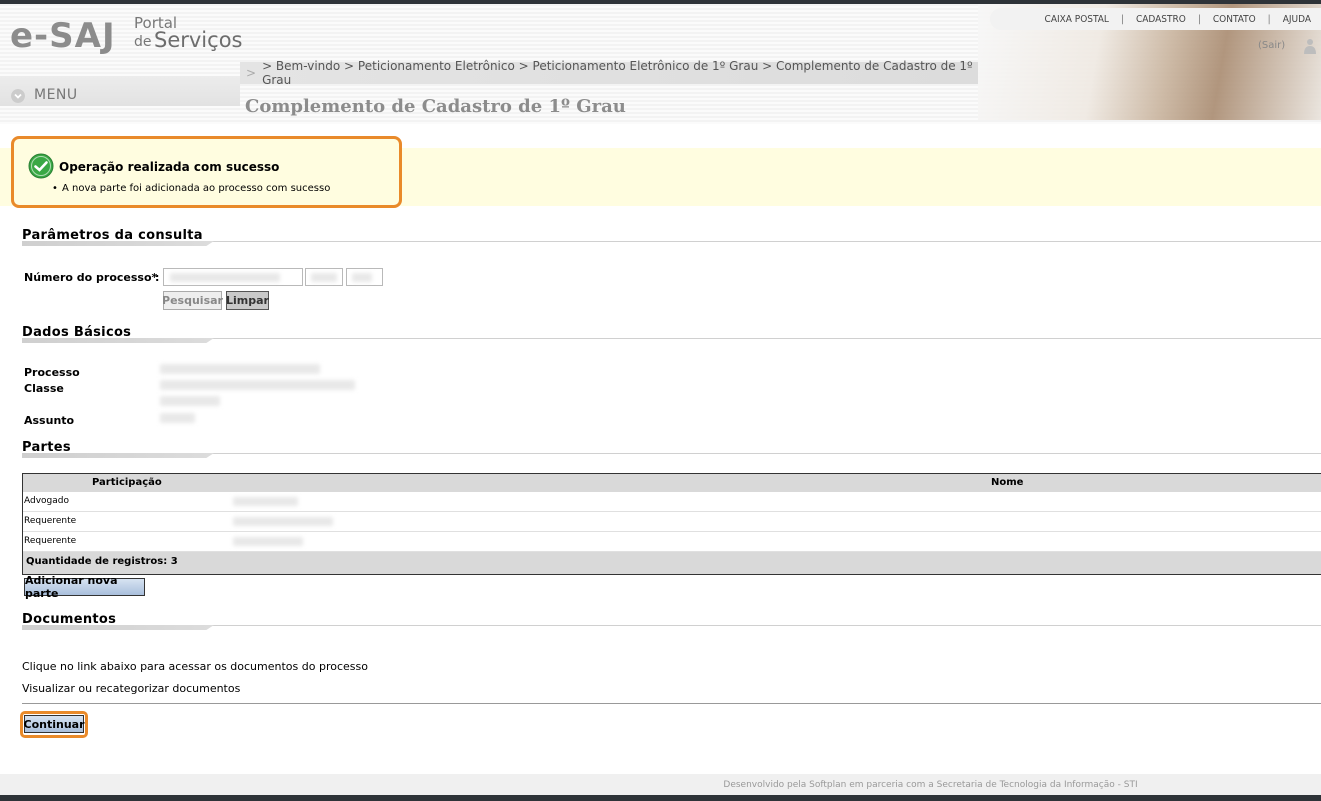 Image resolution: width=1321 pixels, height=801 pixels. I want to click on numero-processo-label: Número do processo*, so click(91, 277).